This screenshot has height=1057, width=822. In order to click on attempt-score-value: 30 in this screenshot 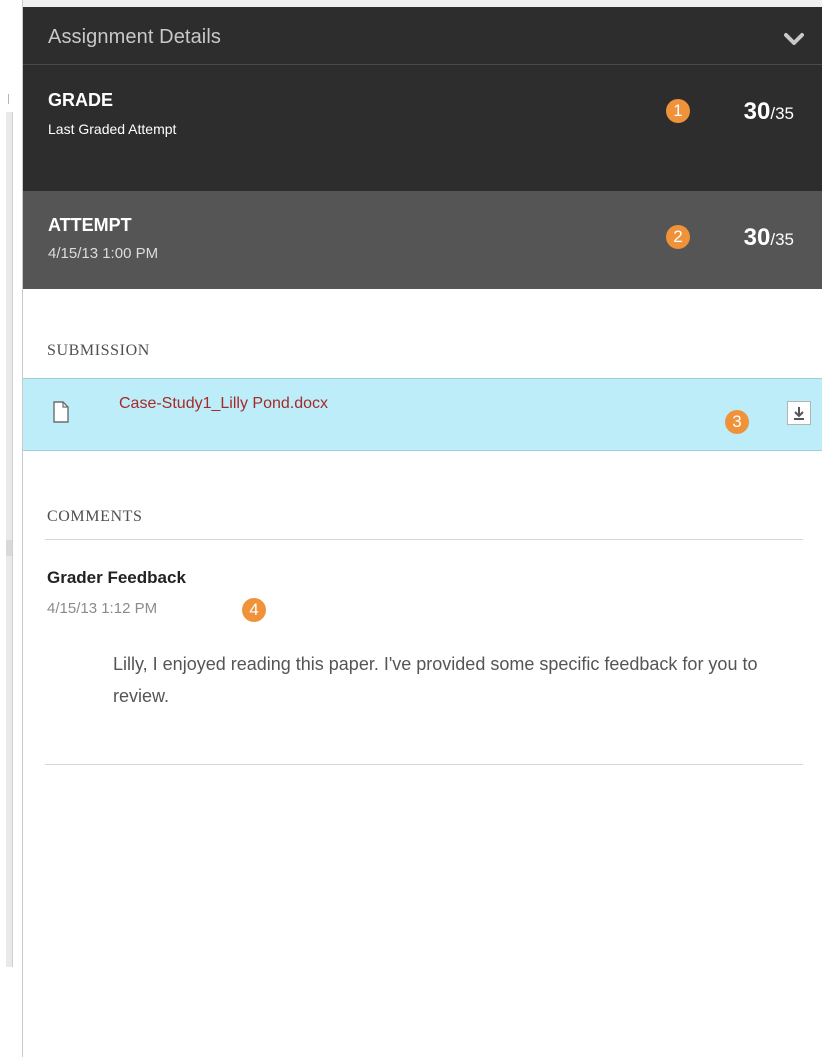, I will do `click(757, 237)`.